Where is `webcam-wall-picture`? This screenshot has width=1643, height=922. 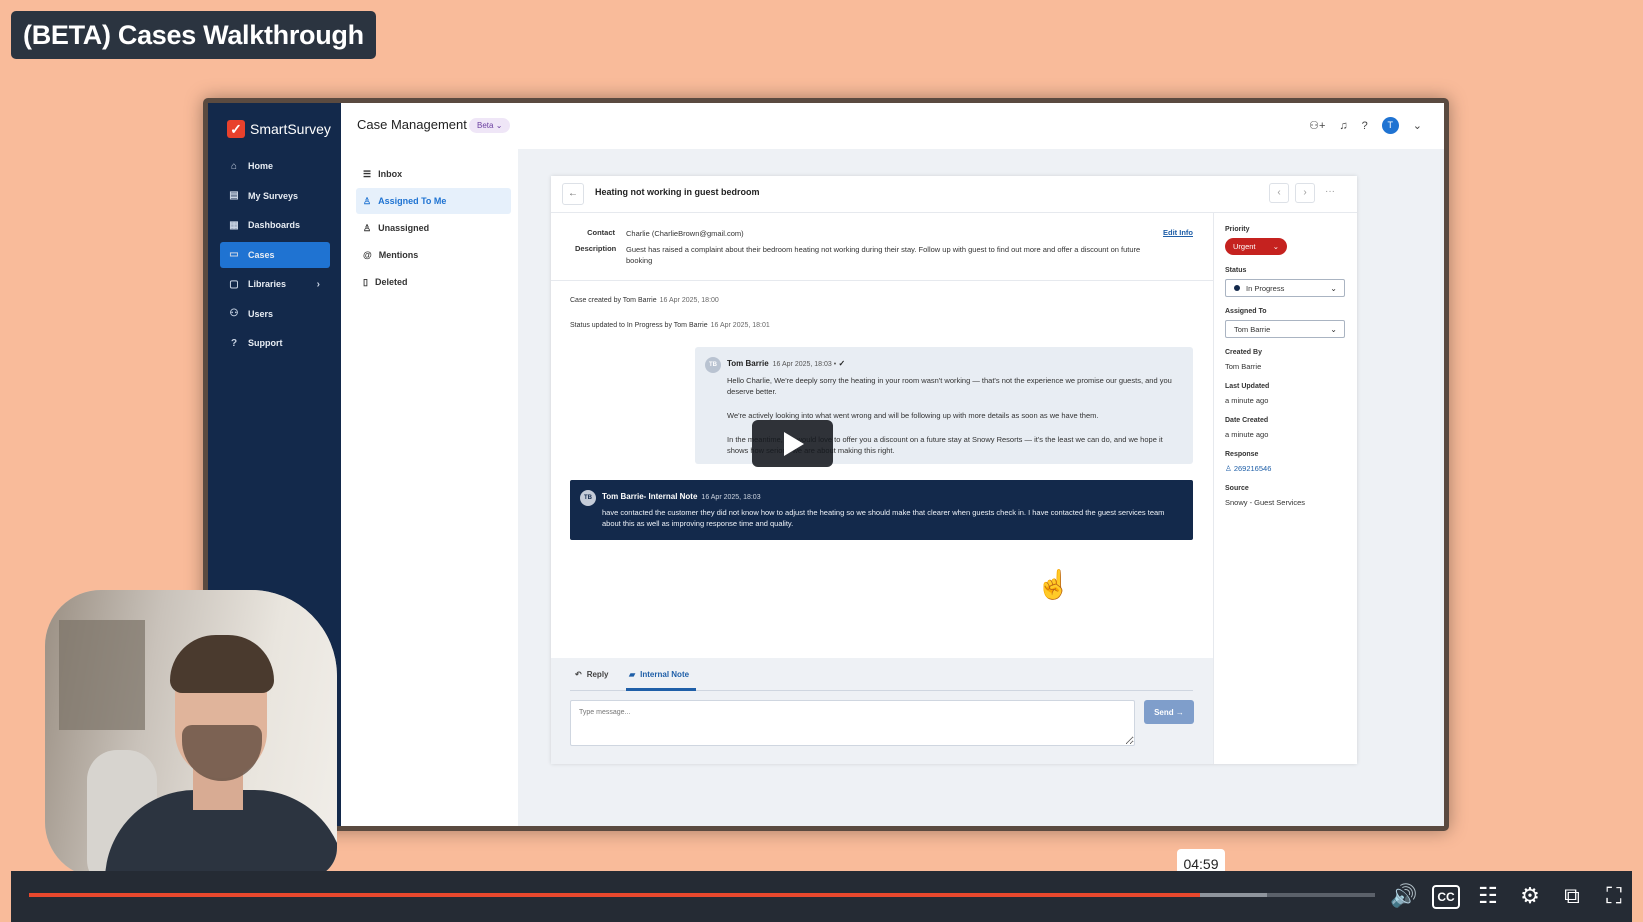
webcam-wall-picture is located at coordinates (102, 675).